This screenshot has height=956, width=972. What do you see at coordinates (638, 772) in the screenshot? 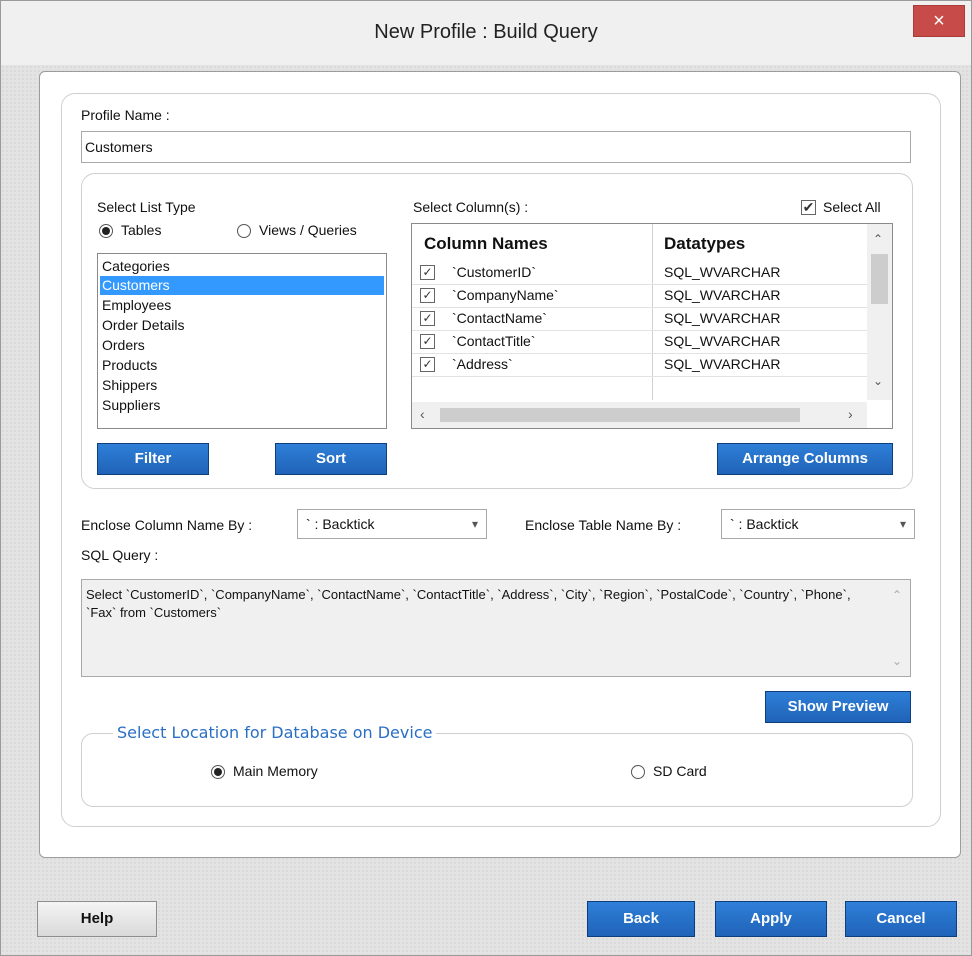
I see `sd-card-radio` at bounding box center [638, 772].